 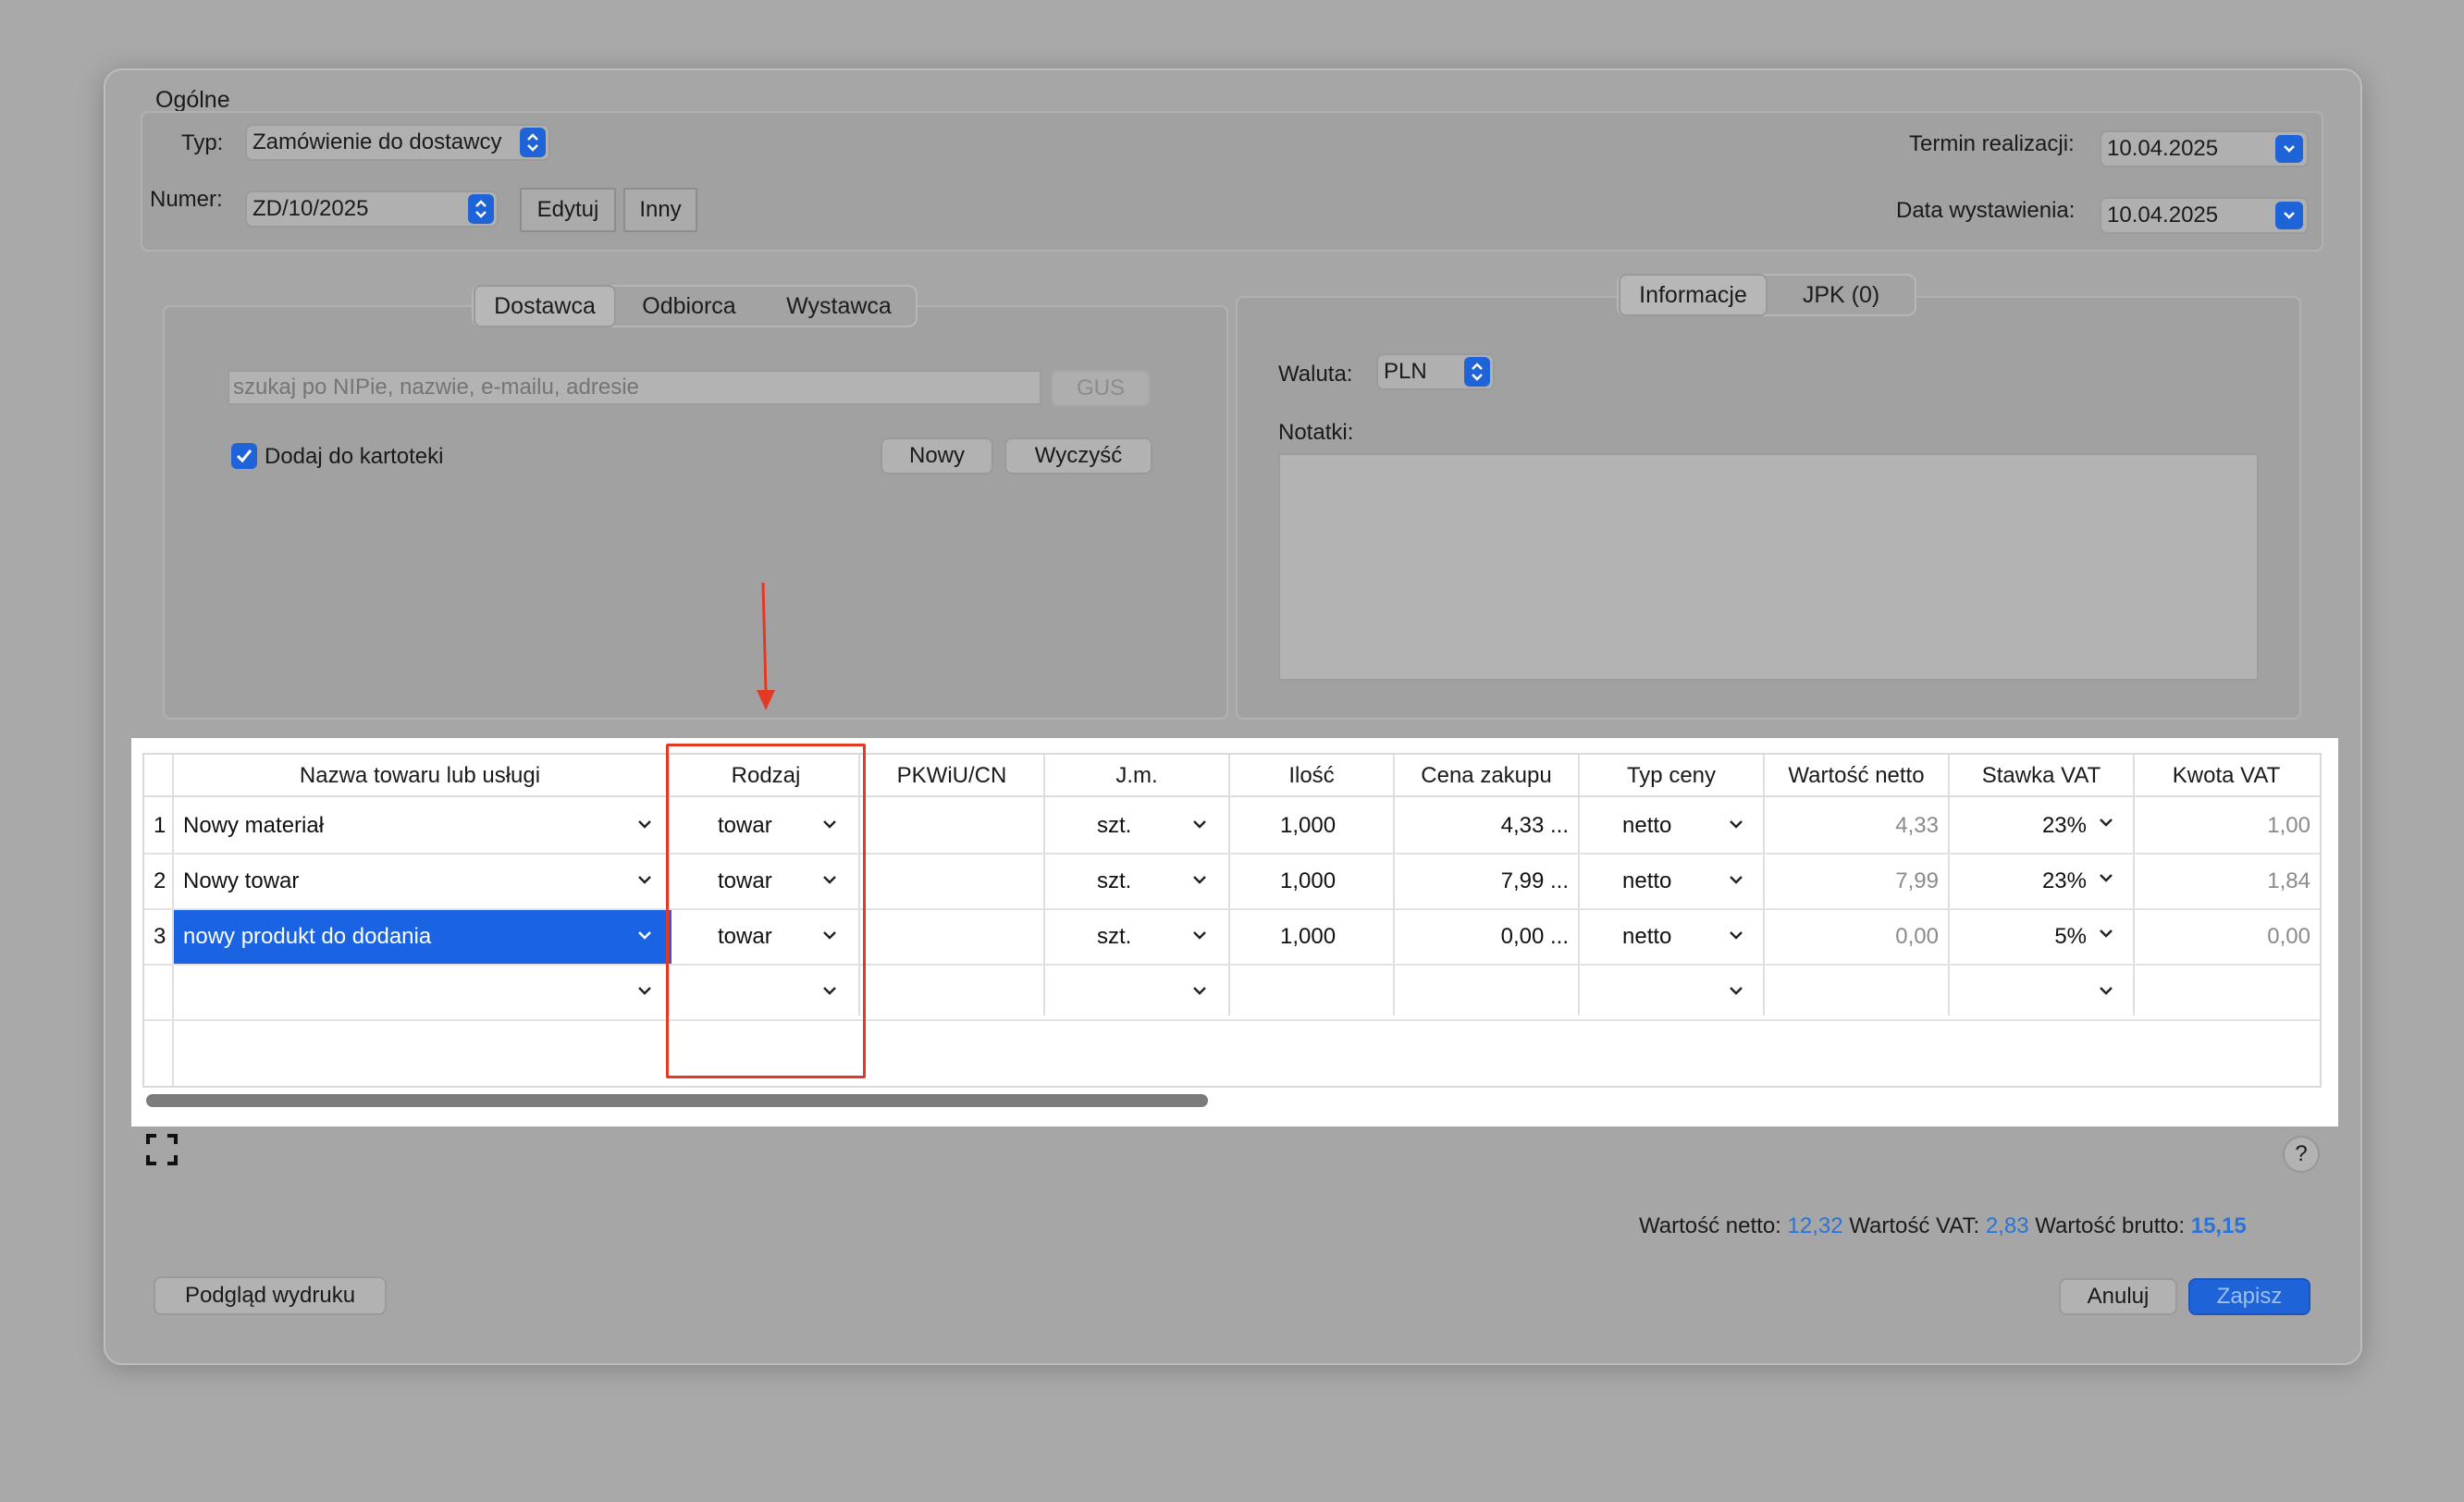 I want to click on typ-label: Typ:, so click(x=203, y=142).